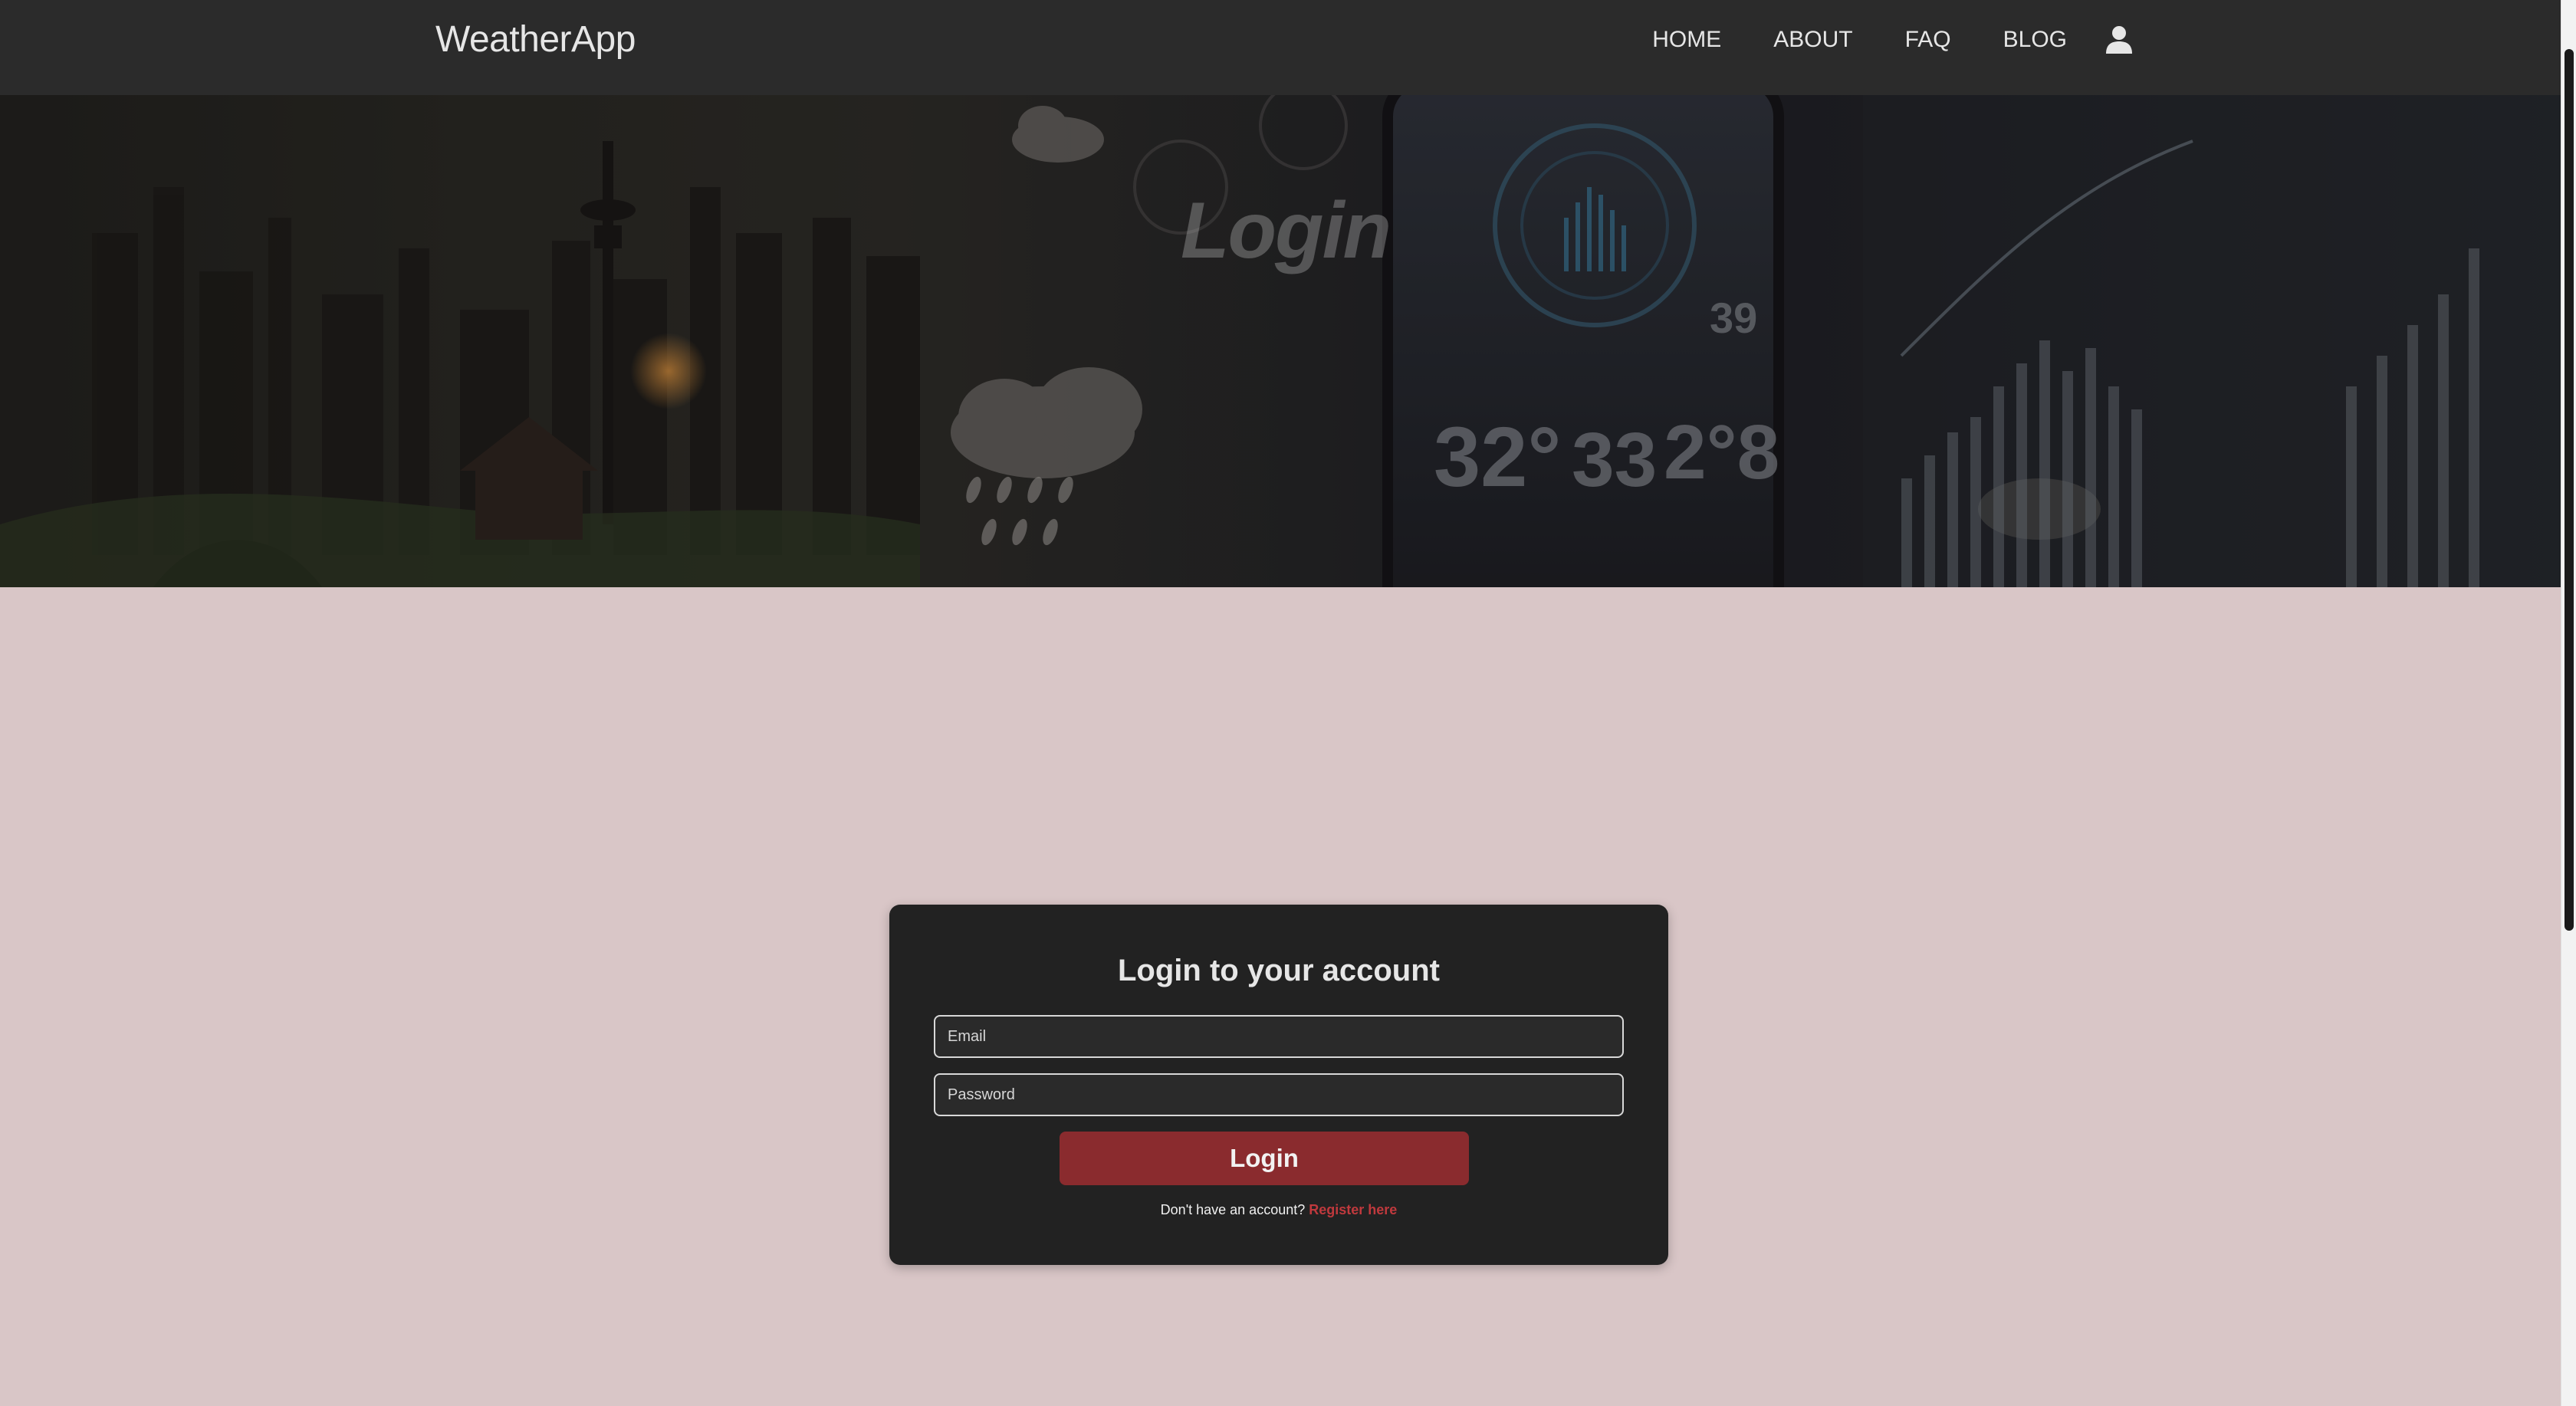 This screenshot has height=1406, width=2576. What do you see at coordinates (536, 40) in the screenshot?
I see `brand-logo: WeatherApp` at bounding box center [536, 40].